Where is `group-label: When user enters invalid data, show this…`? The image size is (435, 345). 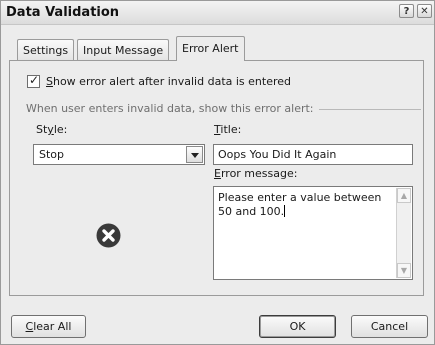
group-label: When user enters invalid data, show this… is located at coordinates (170, 108).